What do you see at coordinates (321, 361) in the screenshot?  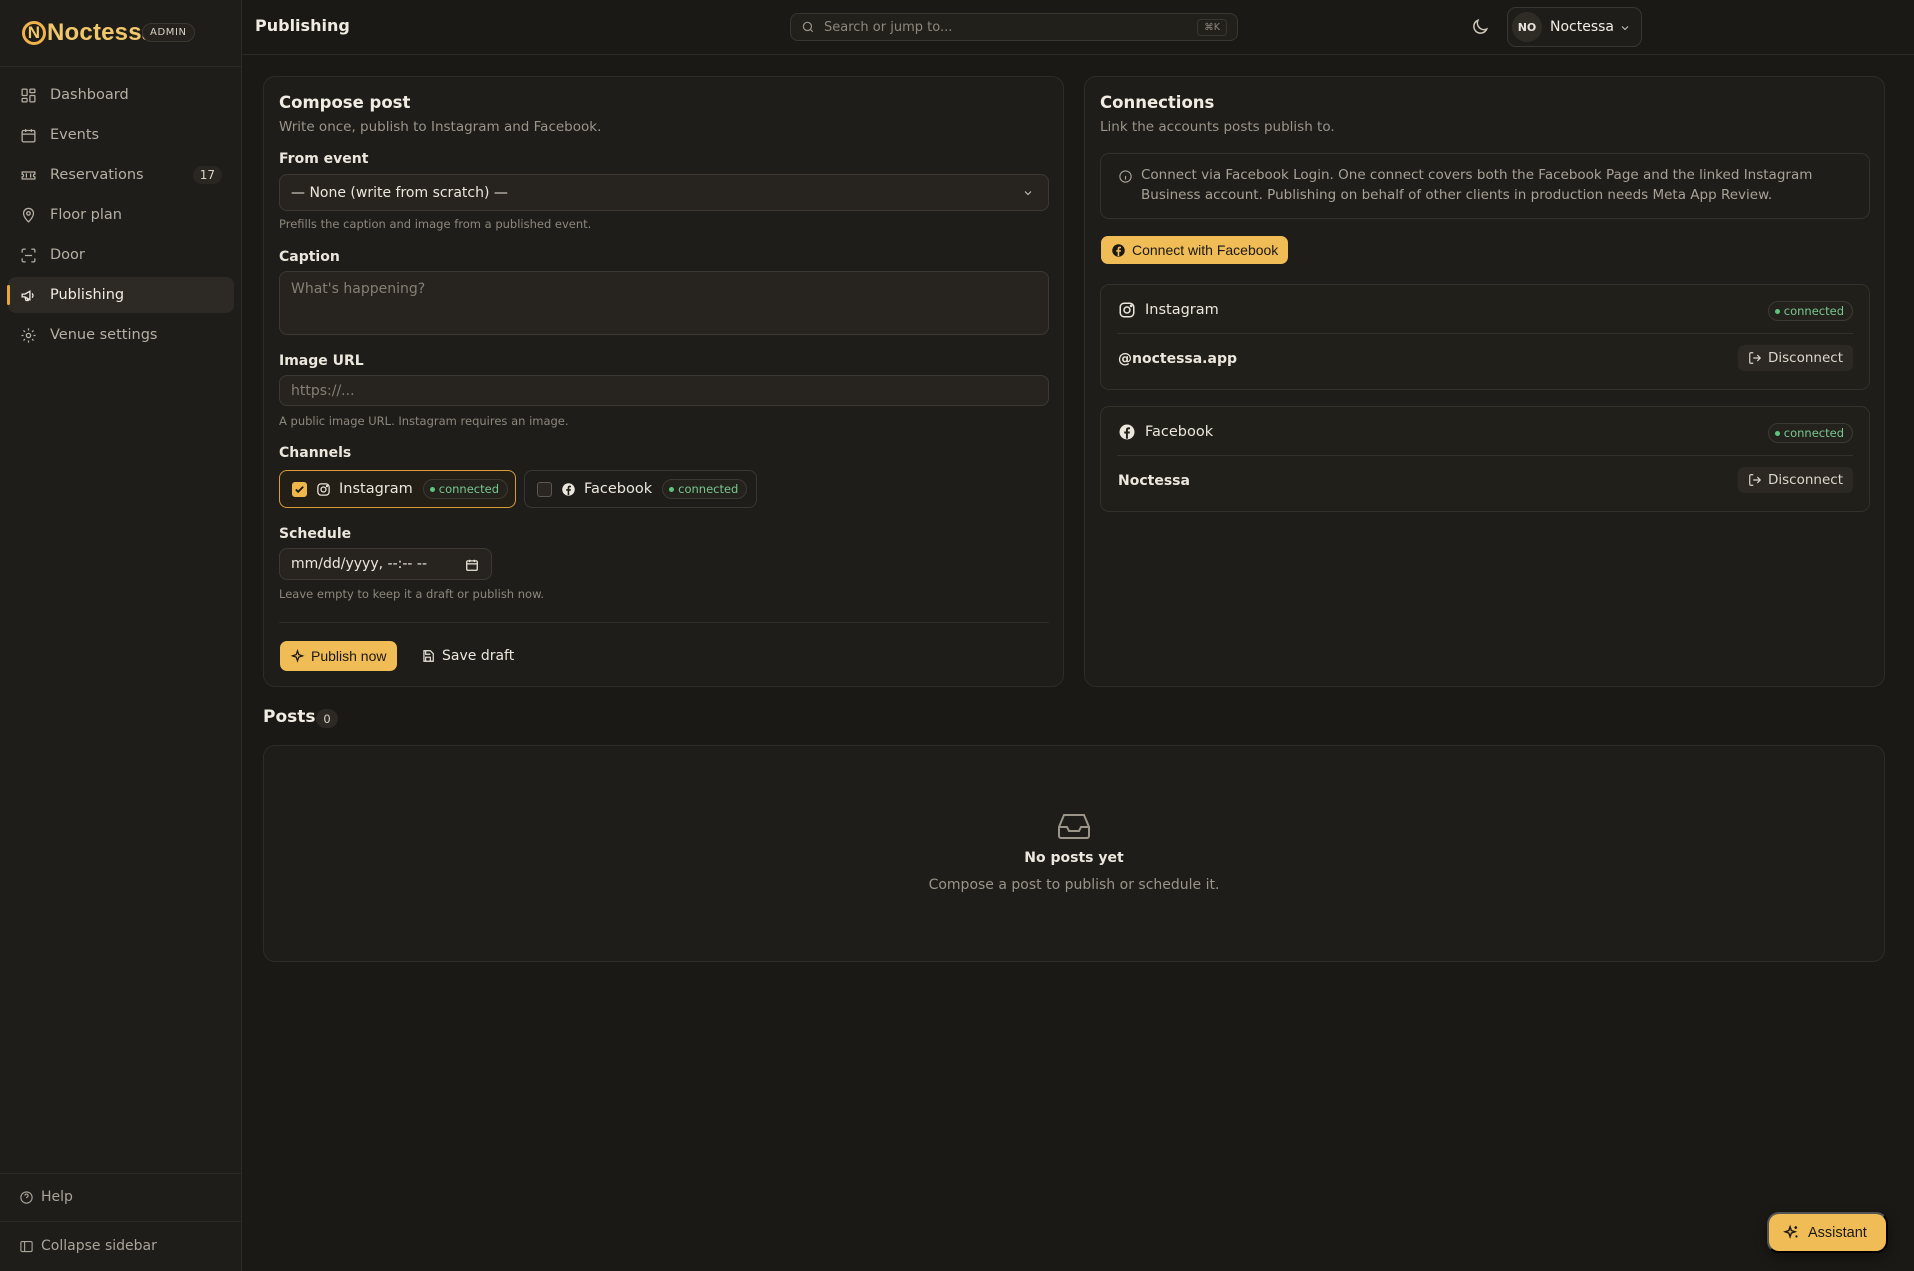 I see `image-url-label: Image URL` at bounding box center [321, 361].